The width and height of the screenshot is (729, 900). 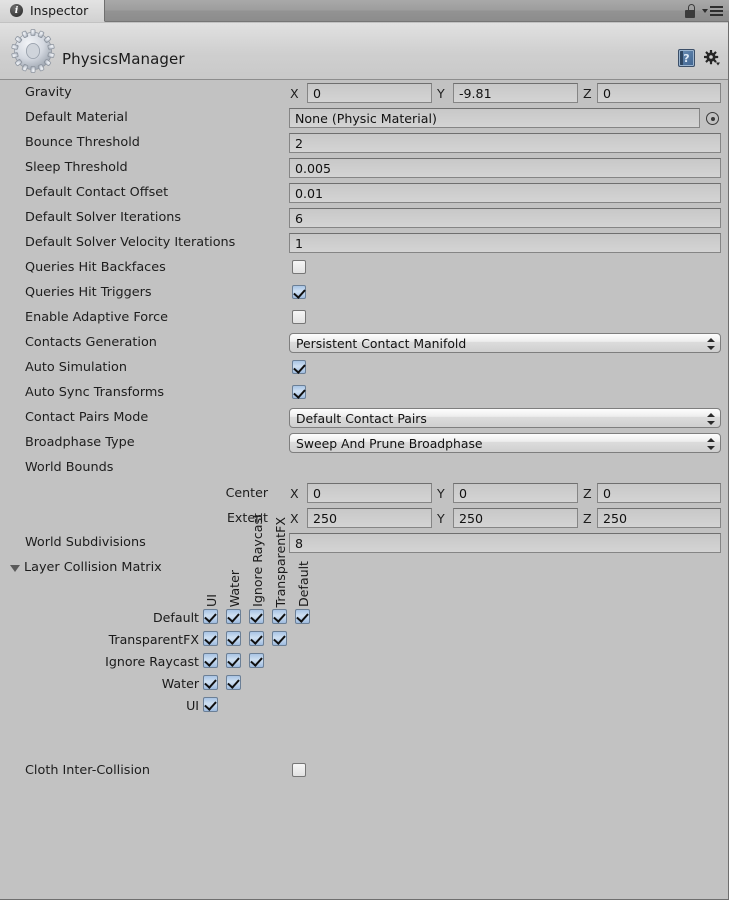 What do you see at coordinates (505, 168) in the screenshot?
I see `sleep-threshold-input: 0.005` at bounding box center [505, 168].